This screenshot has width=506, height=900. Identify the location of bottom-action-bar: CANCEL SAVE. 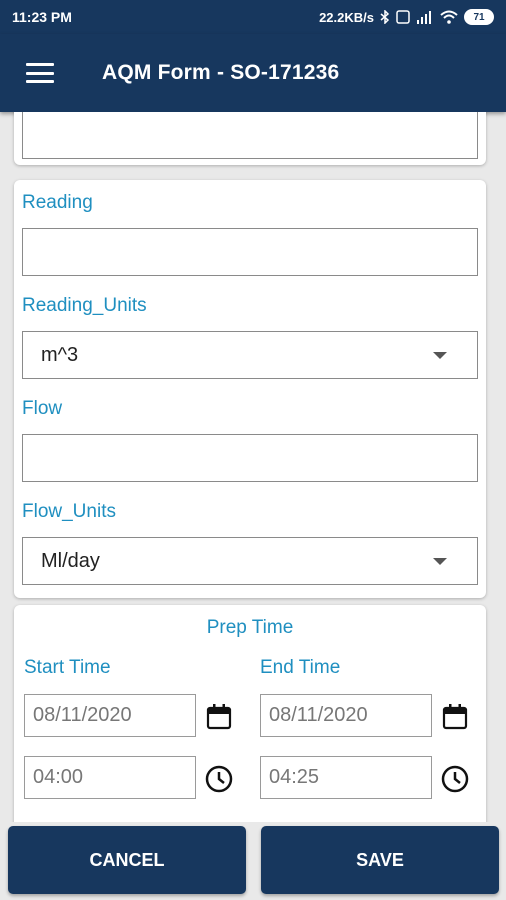
(253, 861).